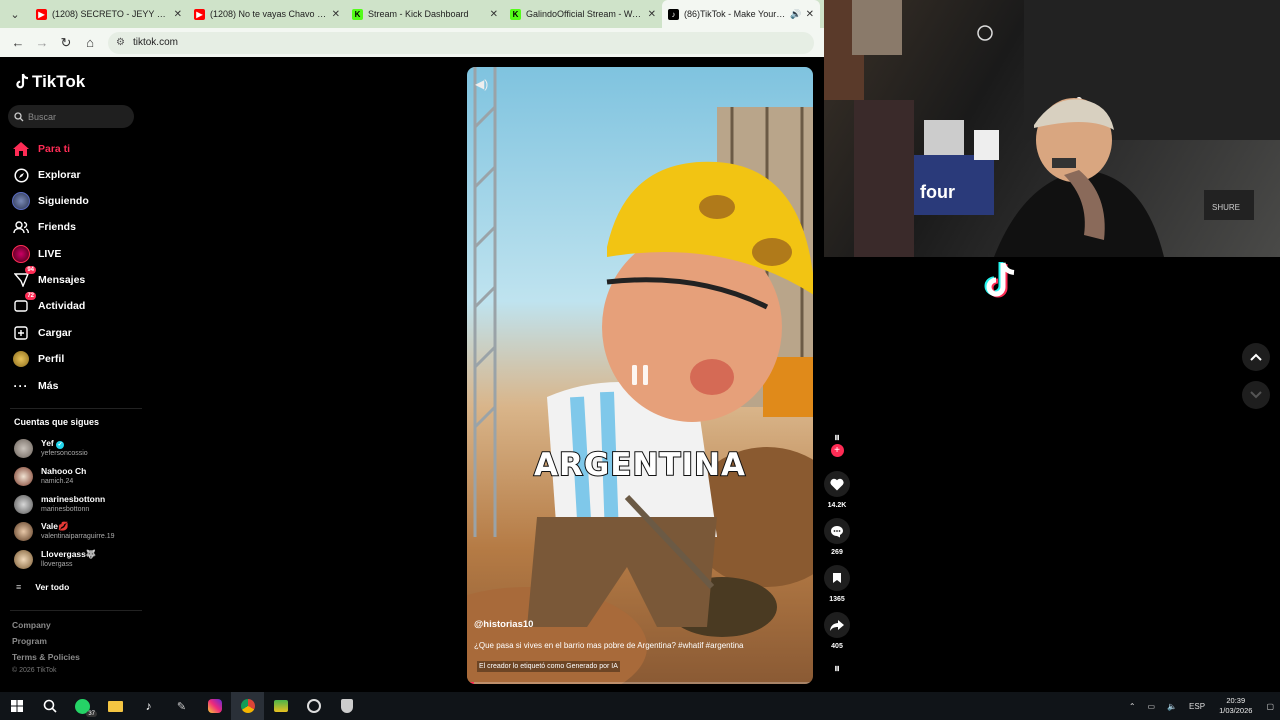 Image resolution: width=1280 pixels, height=720 pixels. Describe the element at coordinates (57, 227) in the screenshot. I see `nav-label: Friends` at that location.